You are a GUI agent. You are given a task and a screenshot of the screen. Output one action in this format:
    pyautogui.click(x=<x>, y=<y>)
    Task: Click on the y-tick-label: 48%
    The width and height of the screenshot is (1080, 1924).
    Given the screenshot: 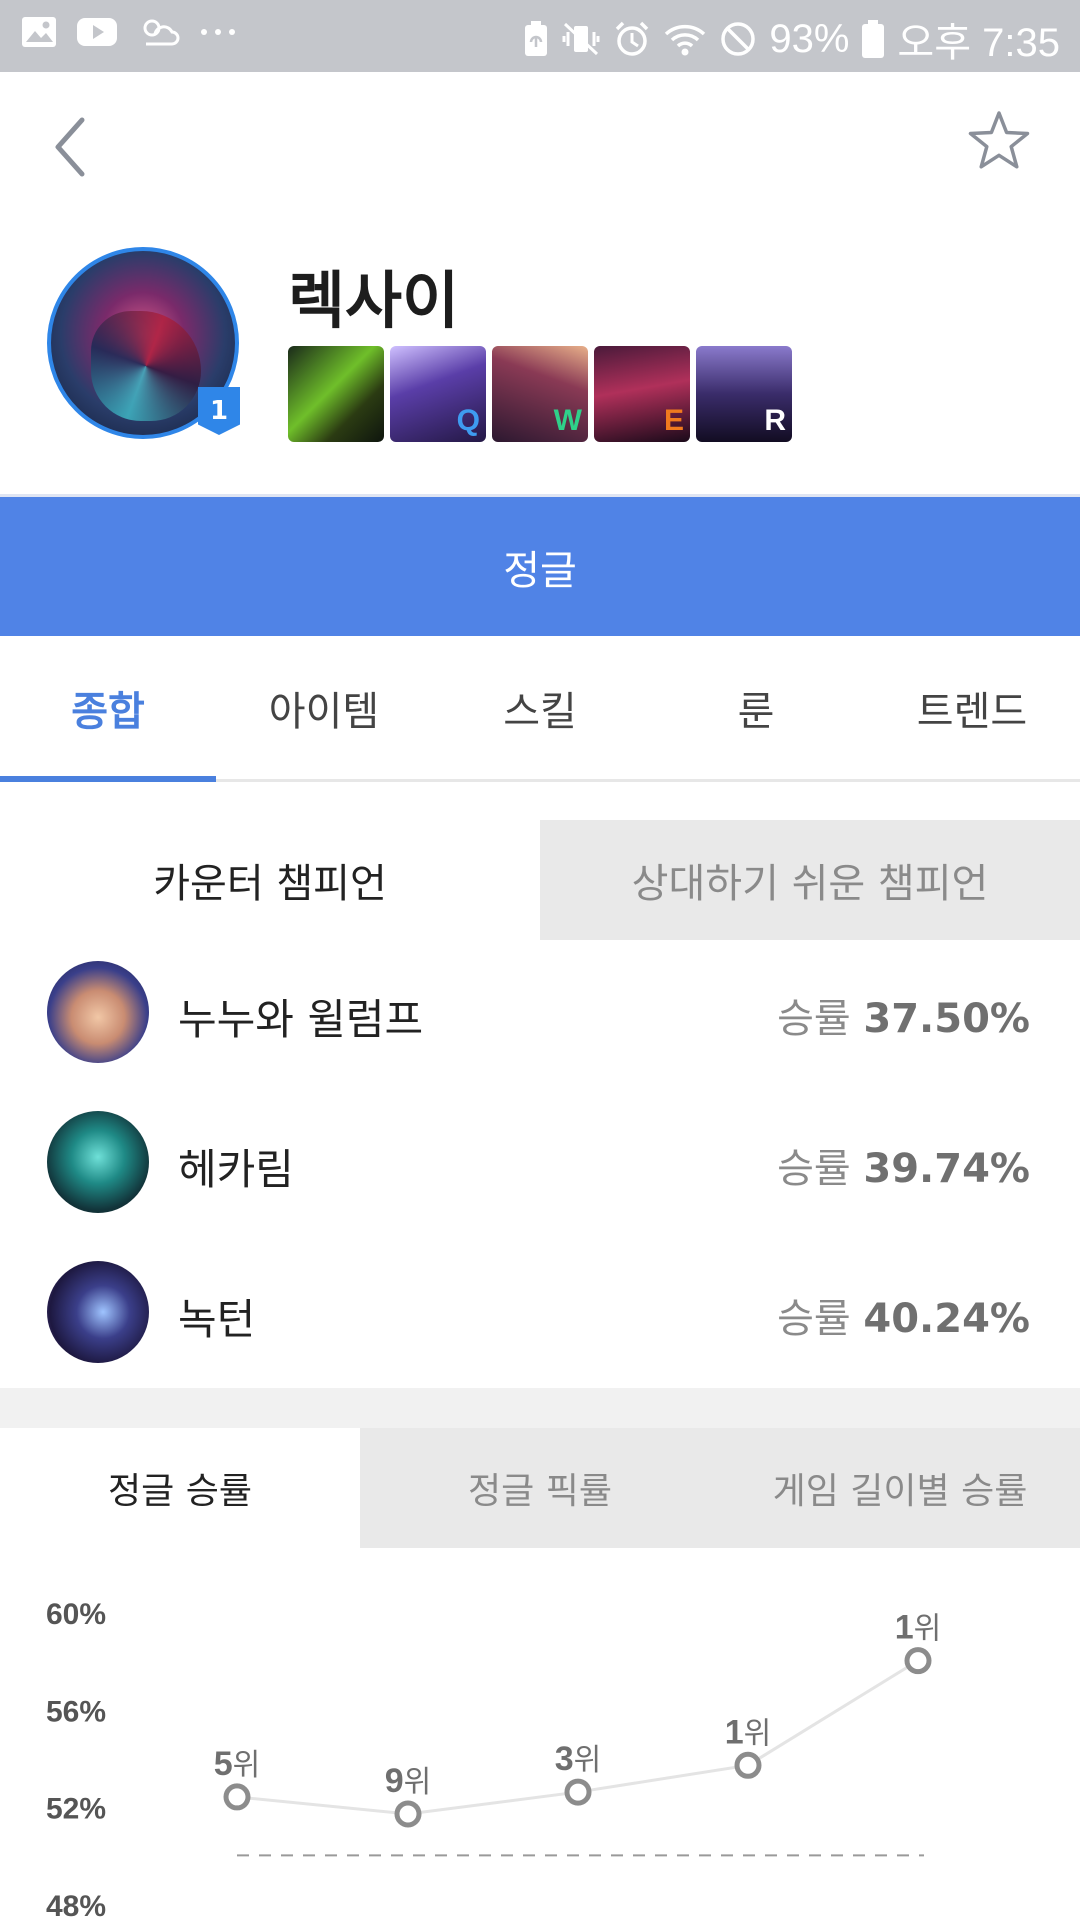 What is the action you would take?
    pyautogui.click(x=76, y=1905)
    